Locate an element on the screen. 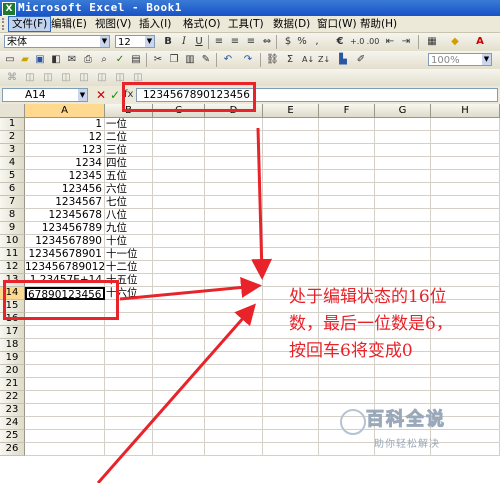 This screenshot has width=500, height=483. toolbar-icon: ◫ is located at coordinates (48, 78).